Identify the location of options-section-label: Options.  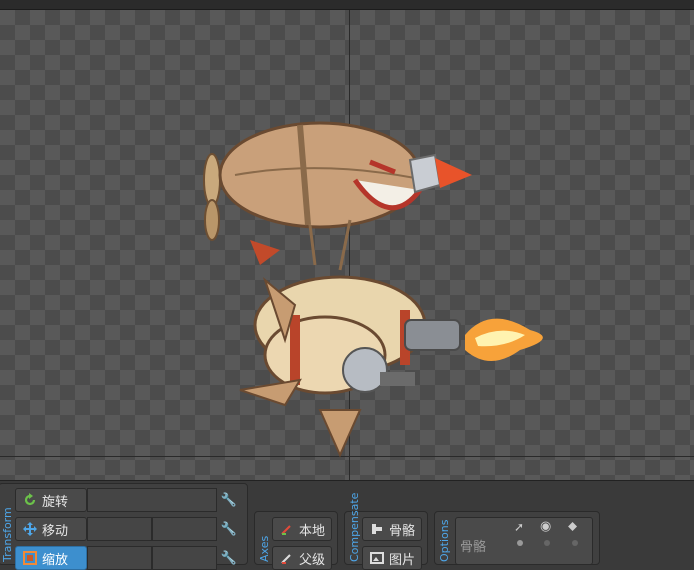
(444, 540).